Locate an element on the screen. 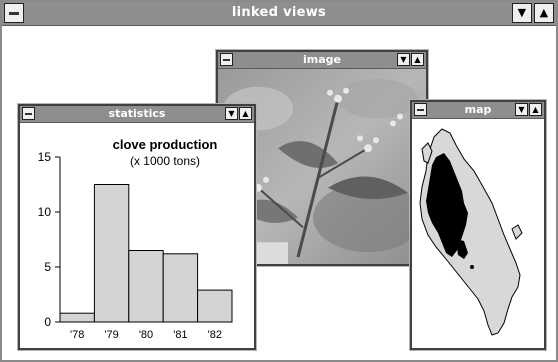  y-tick-label-2: 10 is located at coordinates (45, 212).